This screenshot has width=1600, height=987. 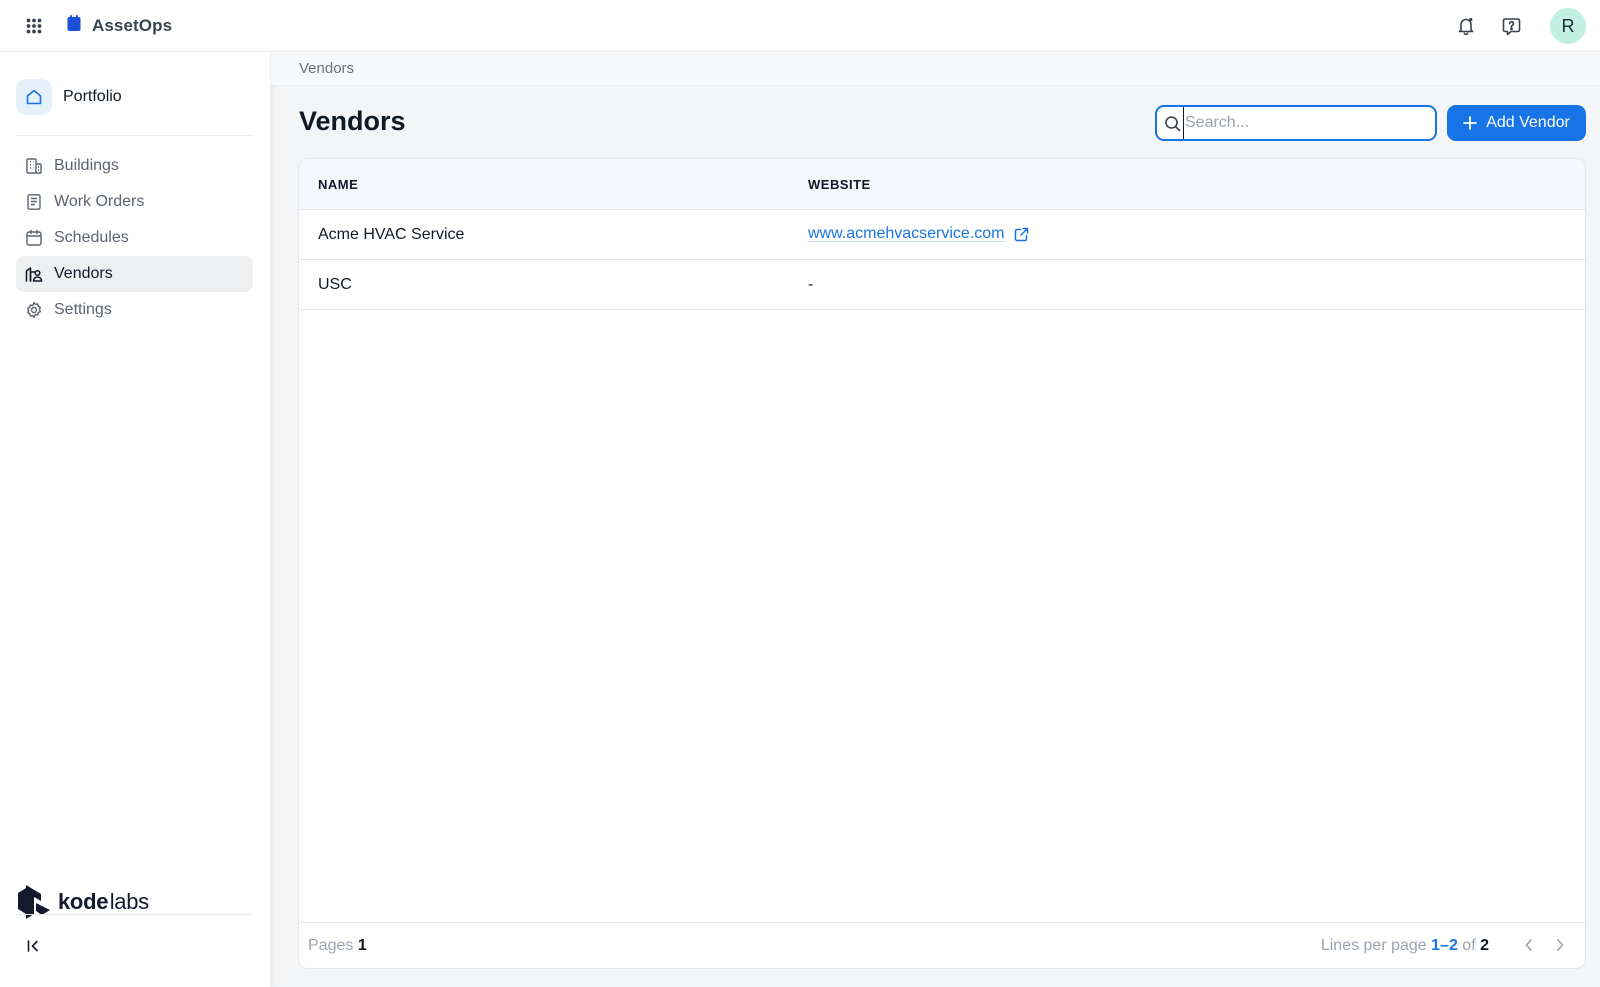 I want to click on app-logo-icon, so click(x=74, y=25).